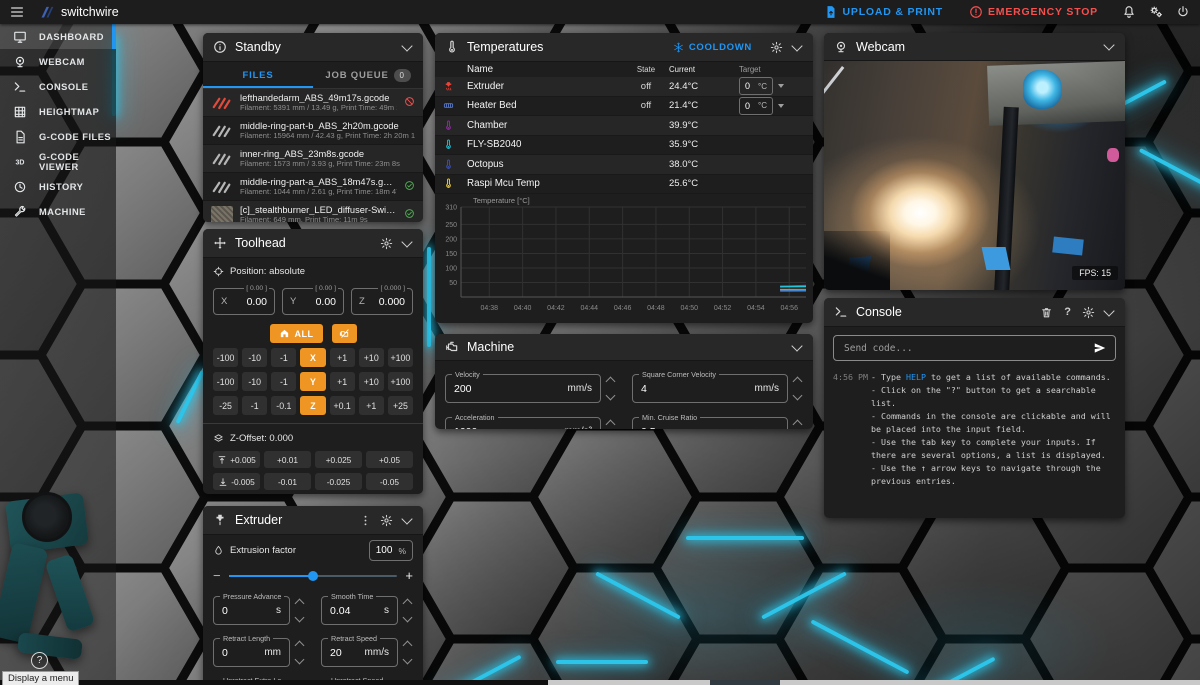 The height and width of the screenshot is (685, 1200). What do you see at coordinates (883, 12) in the screenshot?
I see `upload-print-button: UPLOAD & PRINT` at bounding box center [883, 12].